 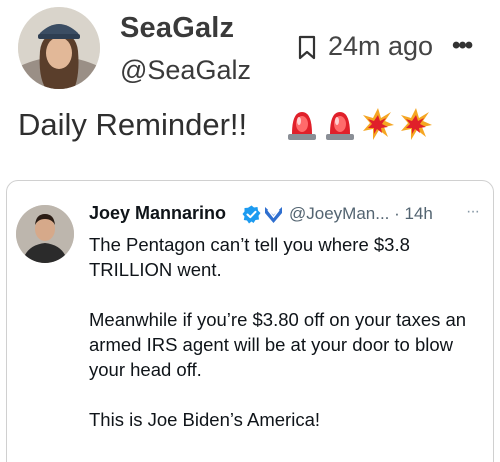 I want to click on post-text: Daily Reminder!!, so click(x=133, y=124).